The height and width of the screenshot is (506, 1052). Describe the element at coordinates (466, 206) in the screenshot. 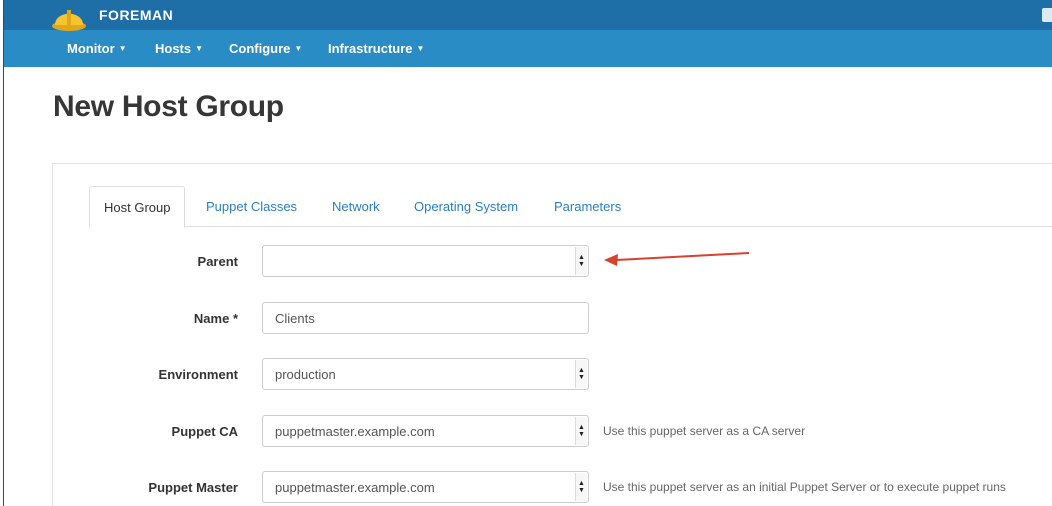

I see `tab-operating-system: Operating System` at that location.